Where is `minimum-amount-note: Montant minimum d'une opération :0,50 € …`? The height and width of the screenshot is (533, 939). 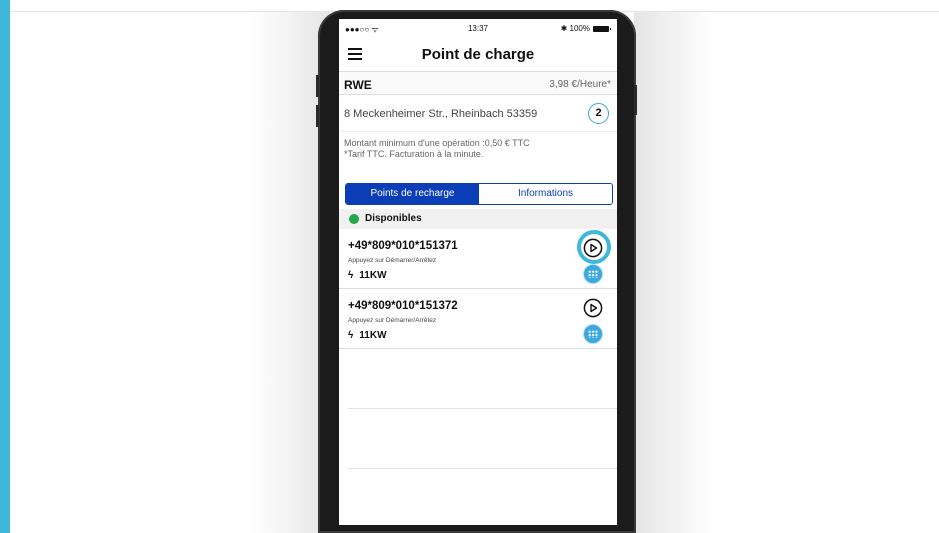
minimum-amount-note: Montant minimum d'une opération :0,50 € … is located at coordinates (437, 143).